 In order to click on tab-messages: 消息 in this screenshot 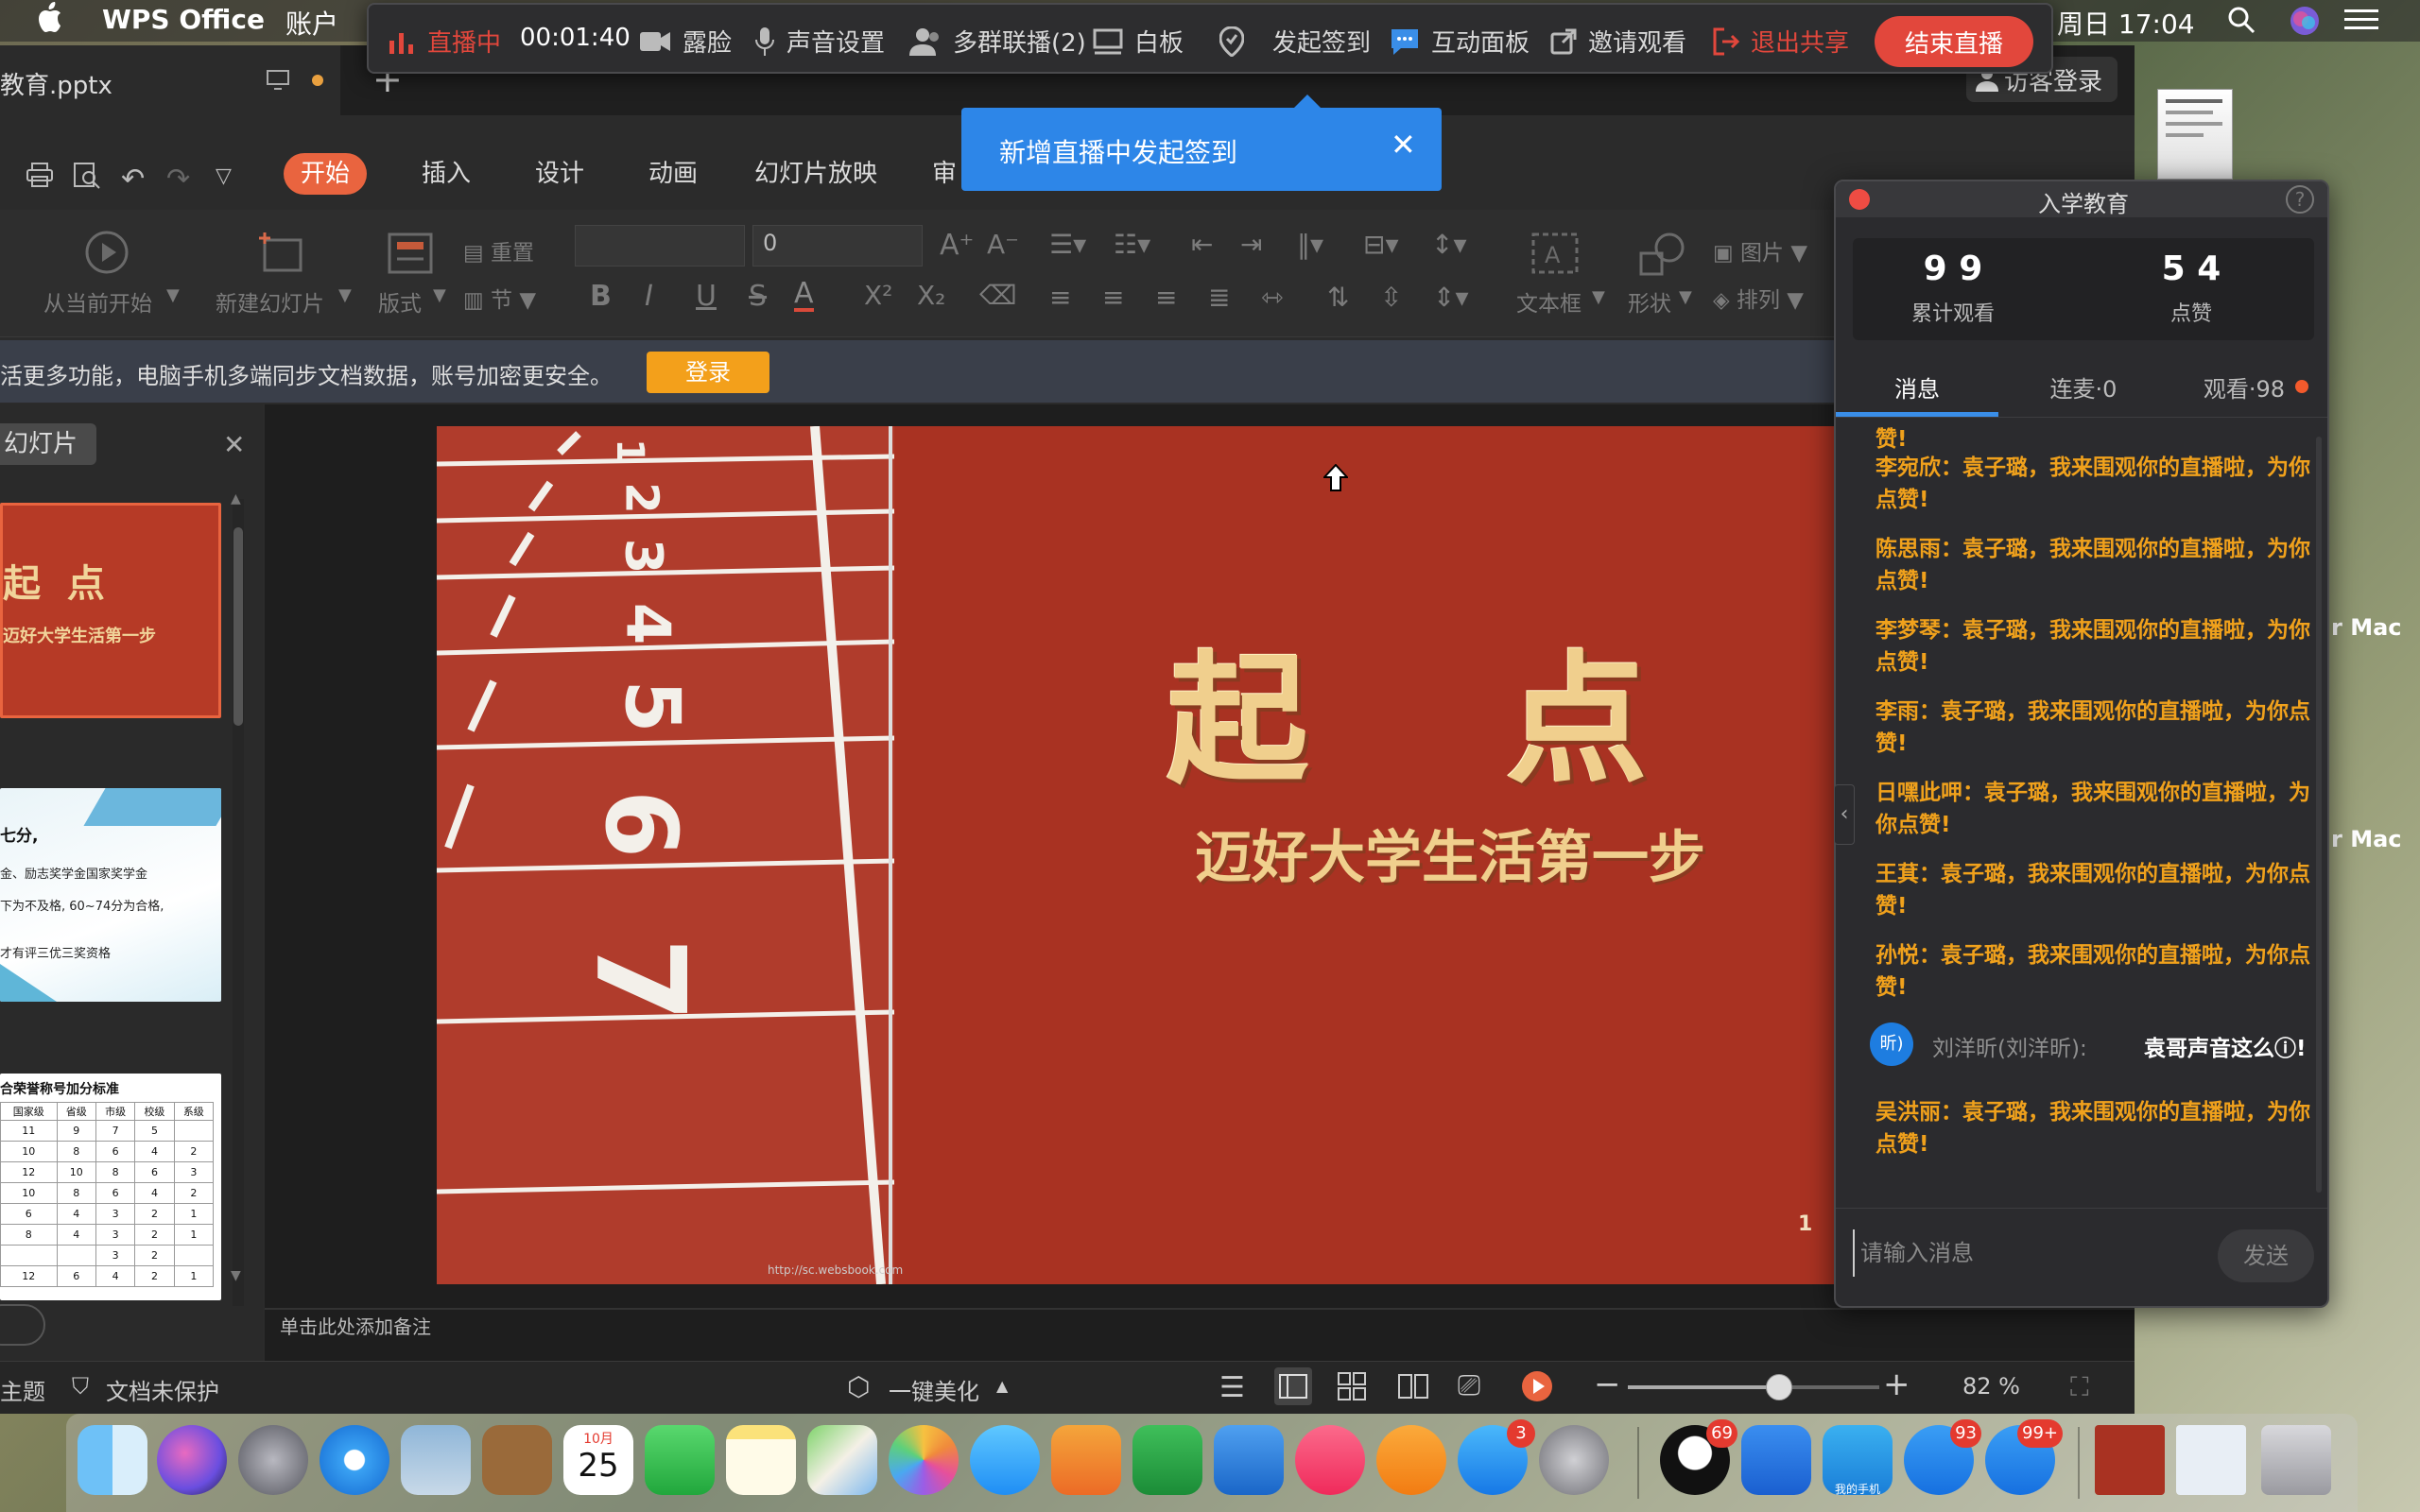, I will do `click(1917, 387)`.